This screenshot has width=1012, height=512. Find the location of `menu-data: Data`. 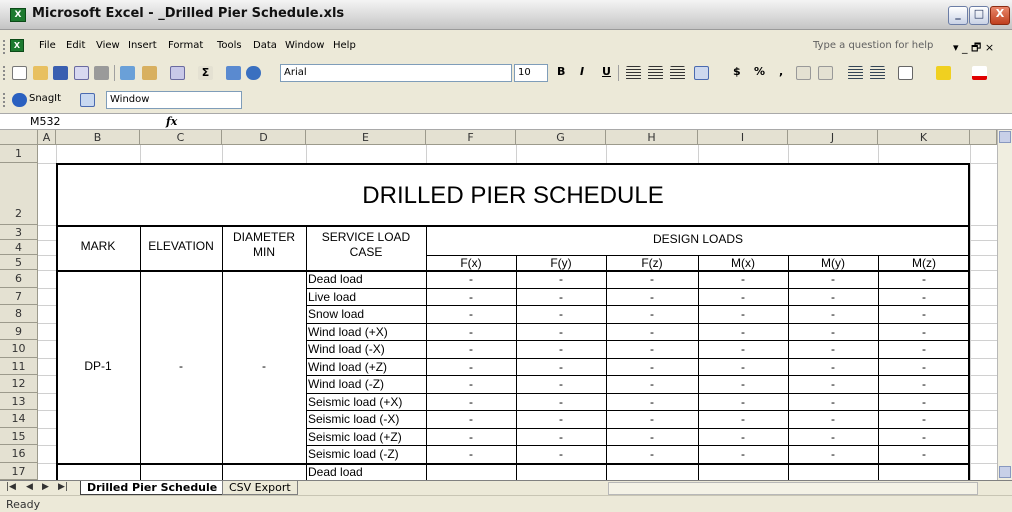

menu-data: Data is located at coordinates (265, 45).